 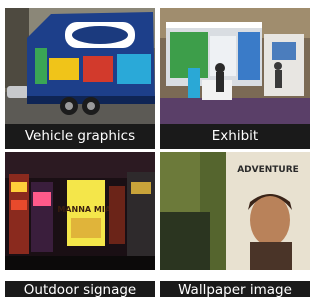 What do you see at coordinates (235, 136) in the screenshot?
I see `tile-caption: Exhibit` at bounding box center [235, 136].